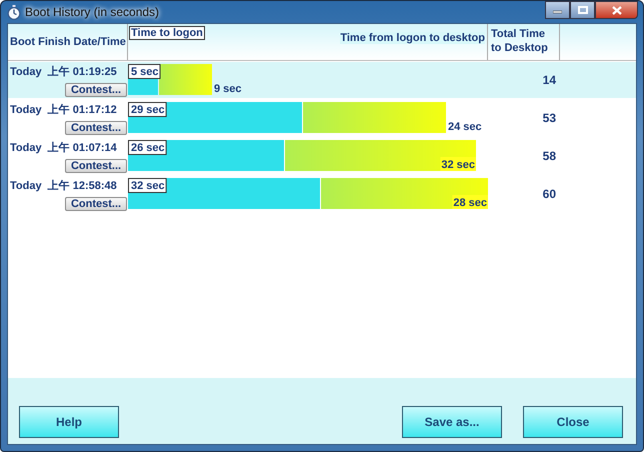 This screenshot has height=452, width=644. Describe the element at coordinates (69, 422) in the screenshot. I see `footer-button: Help` at that location.